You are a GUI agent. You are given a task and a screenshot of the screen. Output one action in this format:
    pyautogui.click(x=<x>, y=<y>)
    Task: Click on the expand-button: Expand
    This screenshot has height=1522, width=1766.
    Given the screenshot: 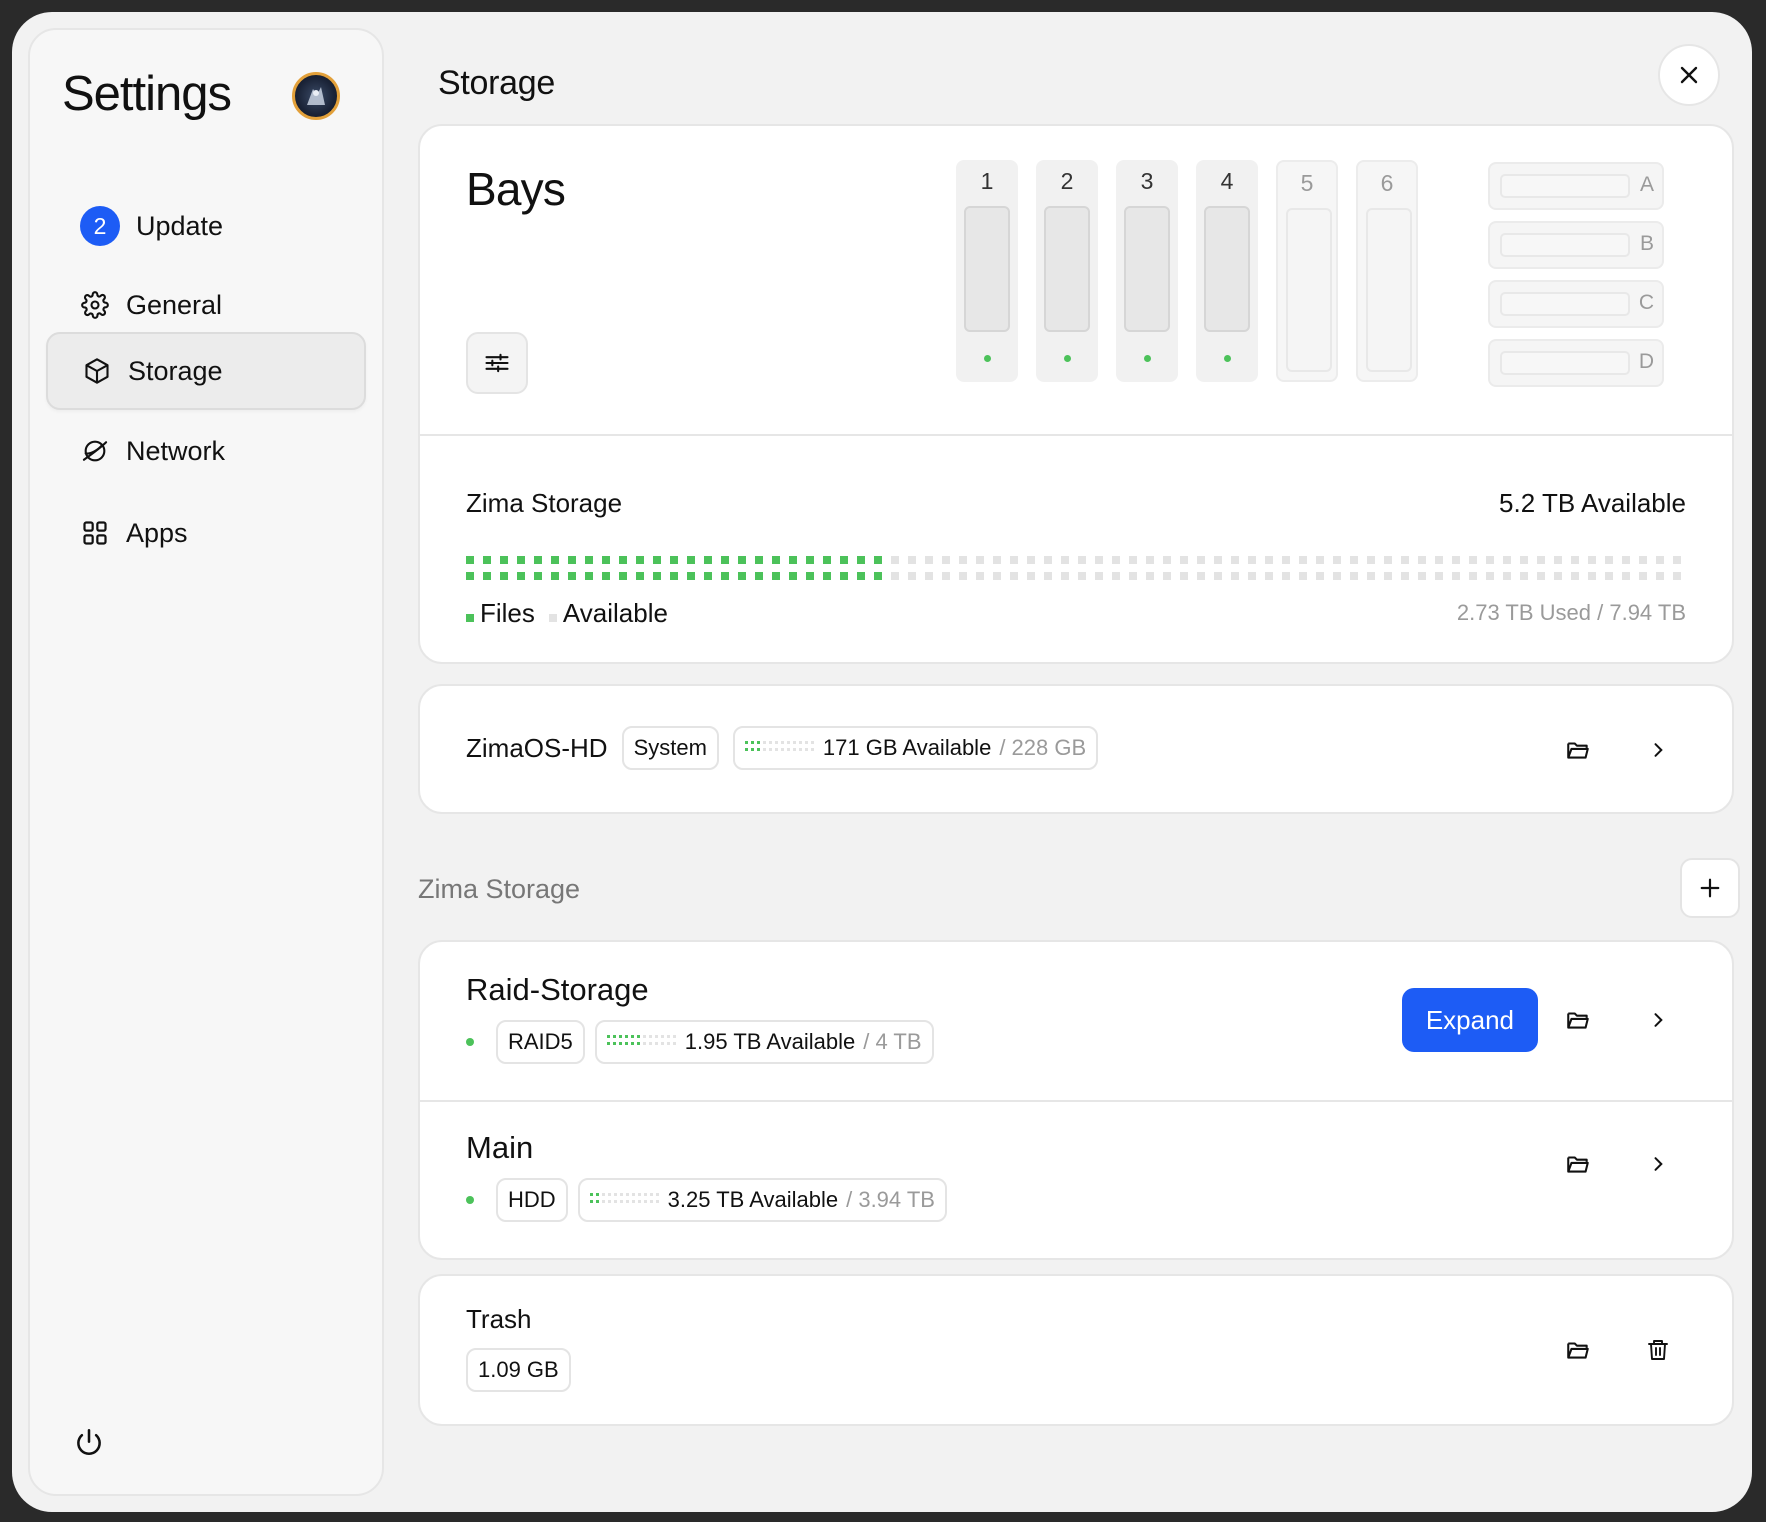 What is the action you would take?
    pyautogui.click(x=1469, y=1020)
    